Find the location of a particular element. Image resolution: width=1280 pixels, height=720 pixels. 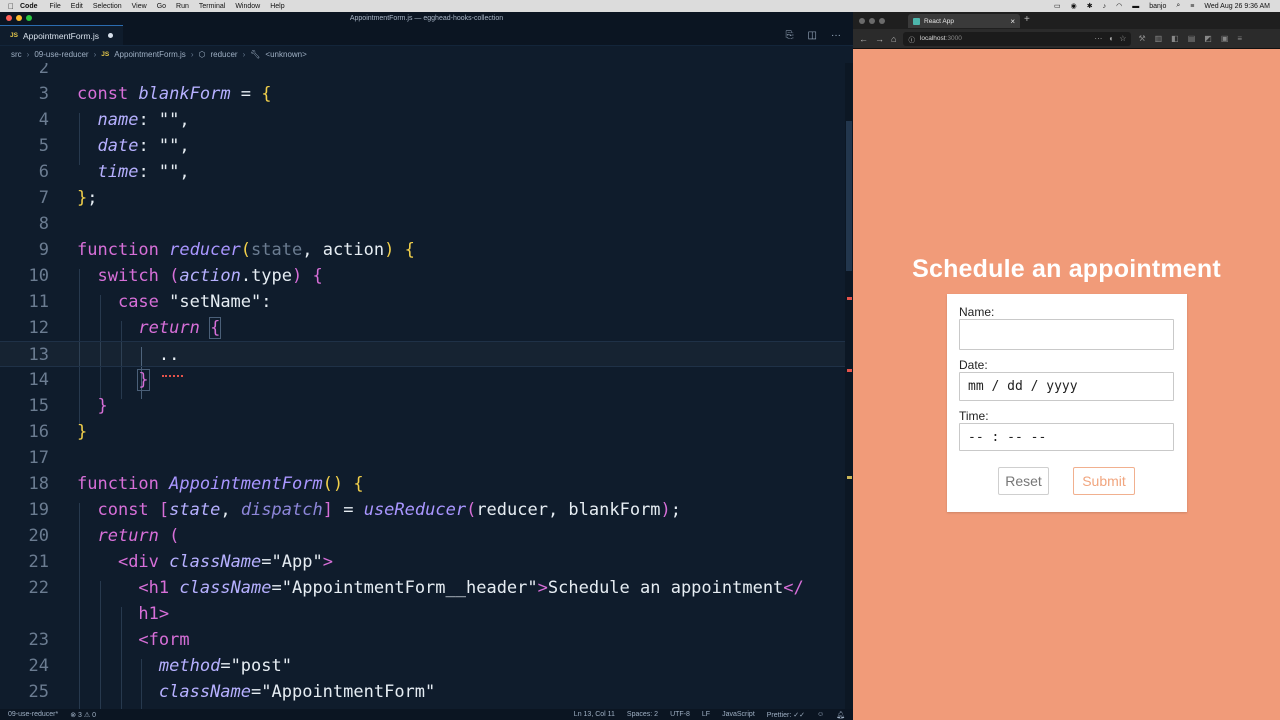

name-input is located at coordinates (1066, 334).